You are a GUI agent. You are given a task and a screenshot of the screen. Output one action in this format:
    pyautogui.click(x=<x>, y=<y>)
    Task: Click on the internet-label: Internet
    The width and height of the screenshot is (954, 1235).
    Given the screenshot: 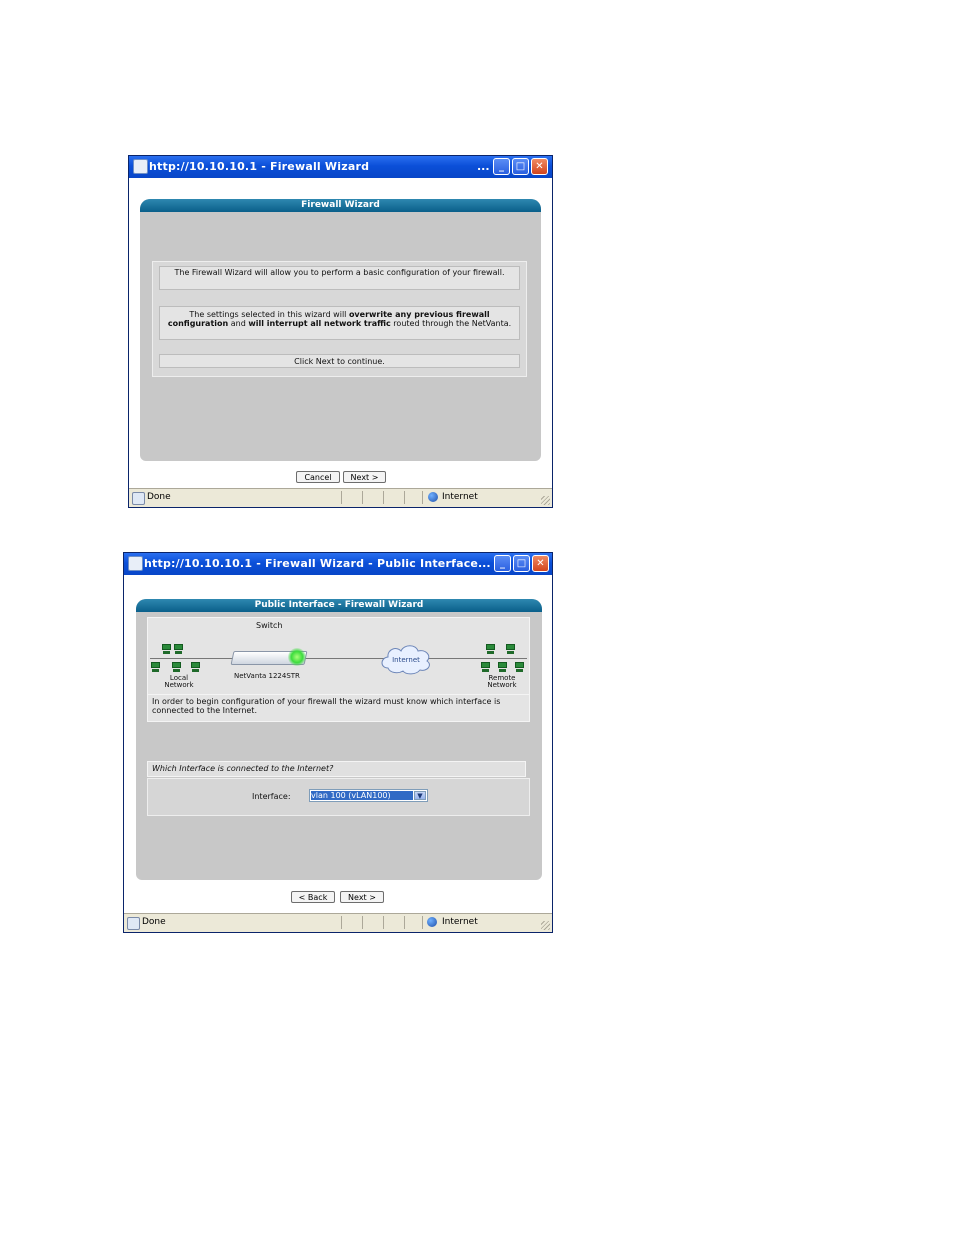 What is the action you would take?
    pyautogui.click(x=406, y=660)
    